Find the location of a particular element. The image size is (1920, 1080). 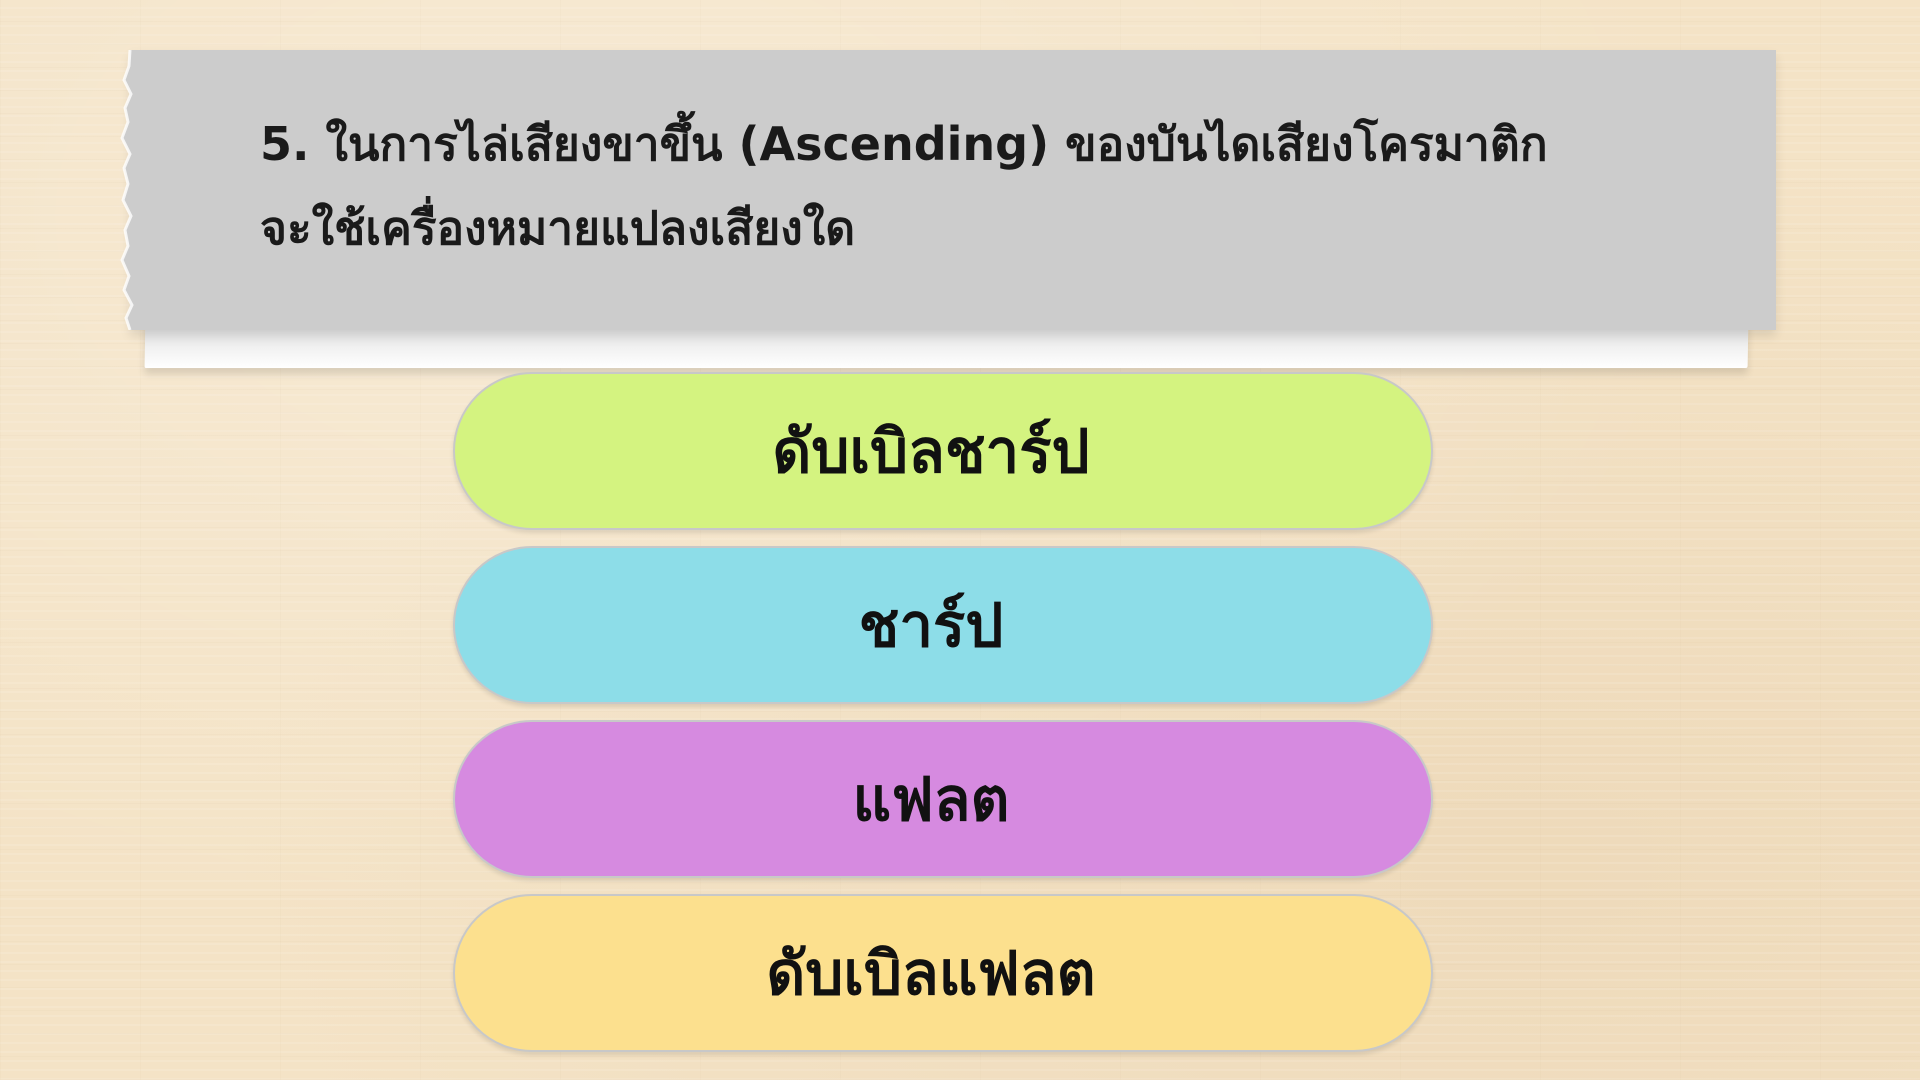

answer-option-double-sharp: ดับเบิลชาร์ป is located at coordinates (943, 451).